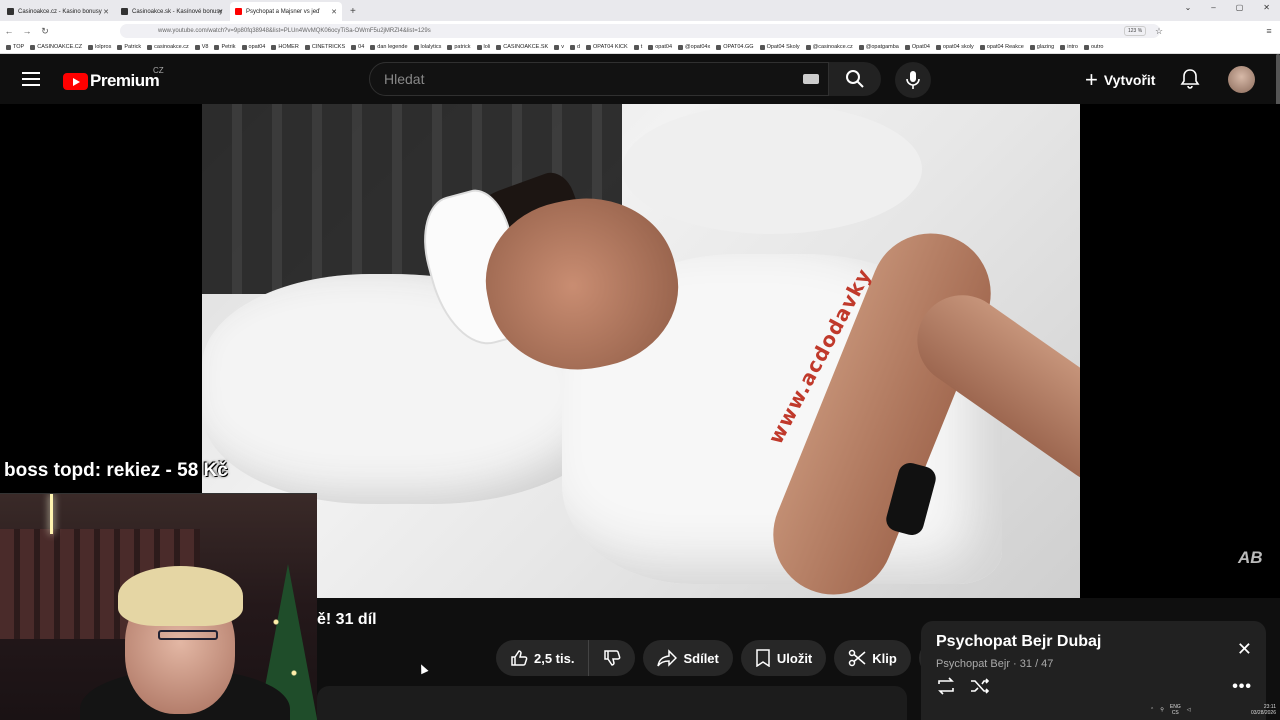 Image resolution: width=1280 pixels, height=720 pixels. Describe the element at coordinates (1159, 31) in the screenshot. I see `bookmark-star-icon: ☆` at that location.